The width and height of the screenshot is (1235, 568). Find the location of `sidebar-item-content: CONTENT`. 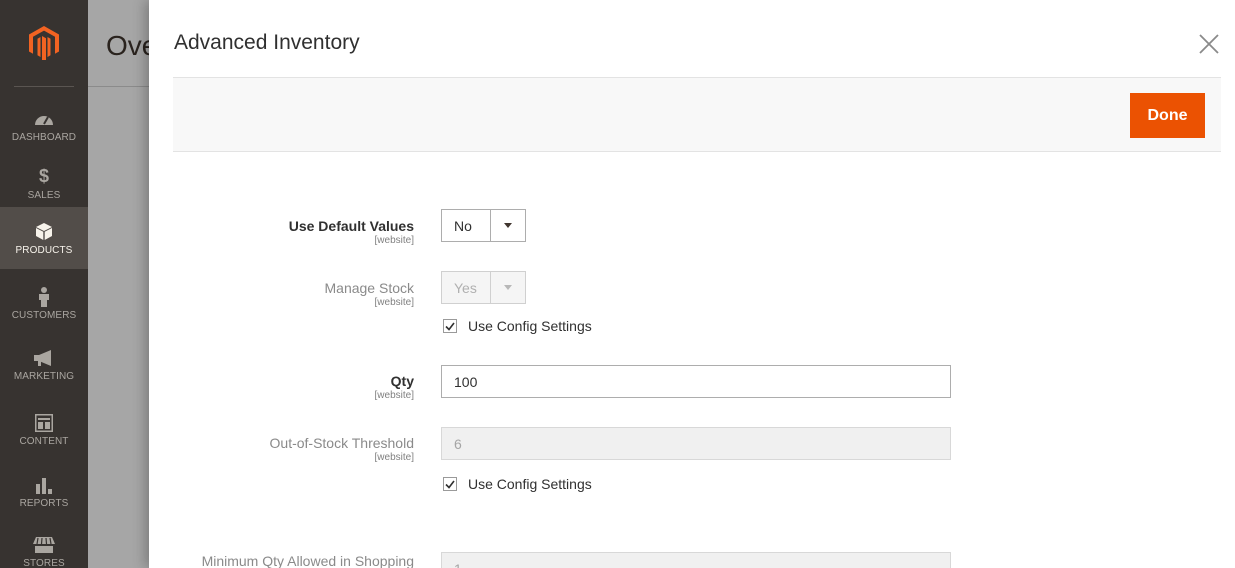

sidebar-item-content: CONTENT is located at coordinates (44, 429).